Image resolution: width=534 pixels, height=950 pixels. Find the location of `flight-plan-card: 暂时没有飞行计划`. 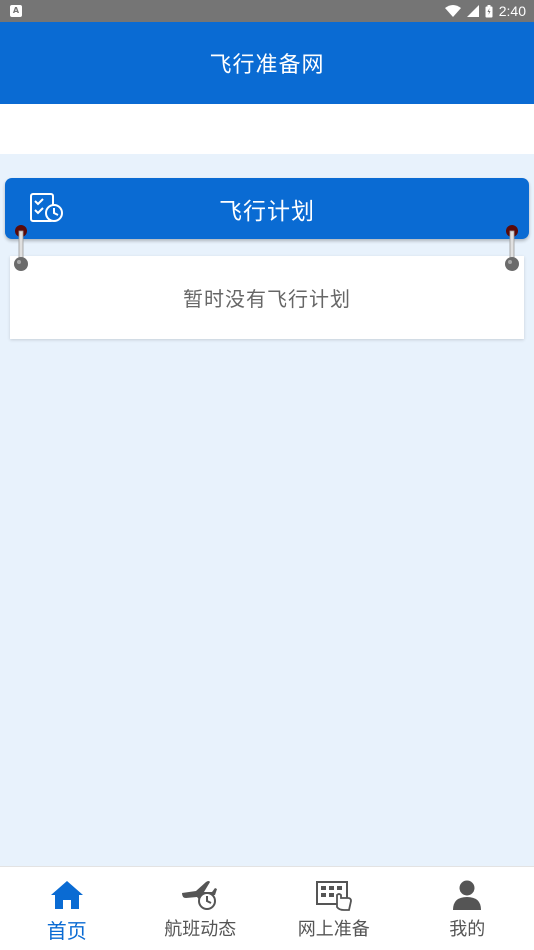

flight-plan-card: 暂时没有飞行计划 is located at coordinates (267, 297).